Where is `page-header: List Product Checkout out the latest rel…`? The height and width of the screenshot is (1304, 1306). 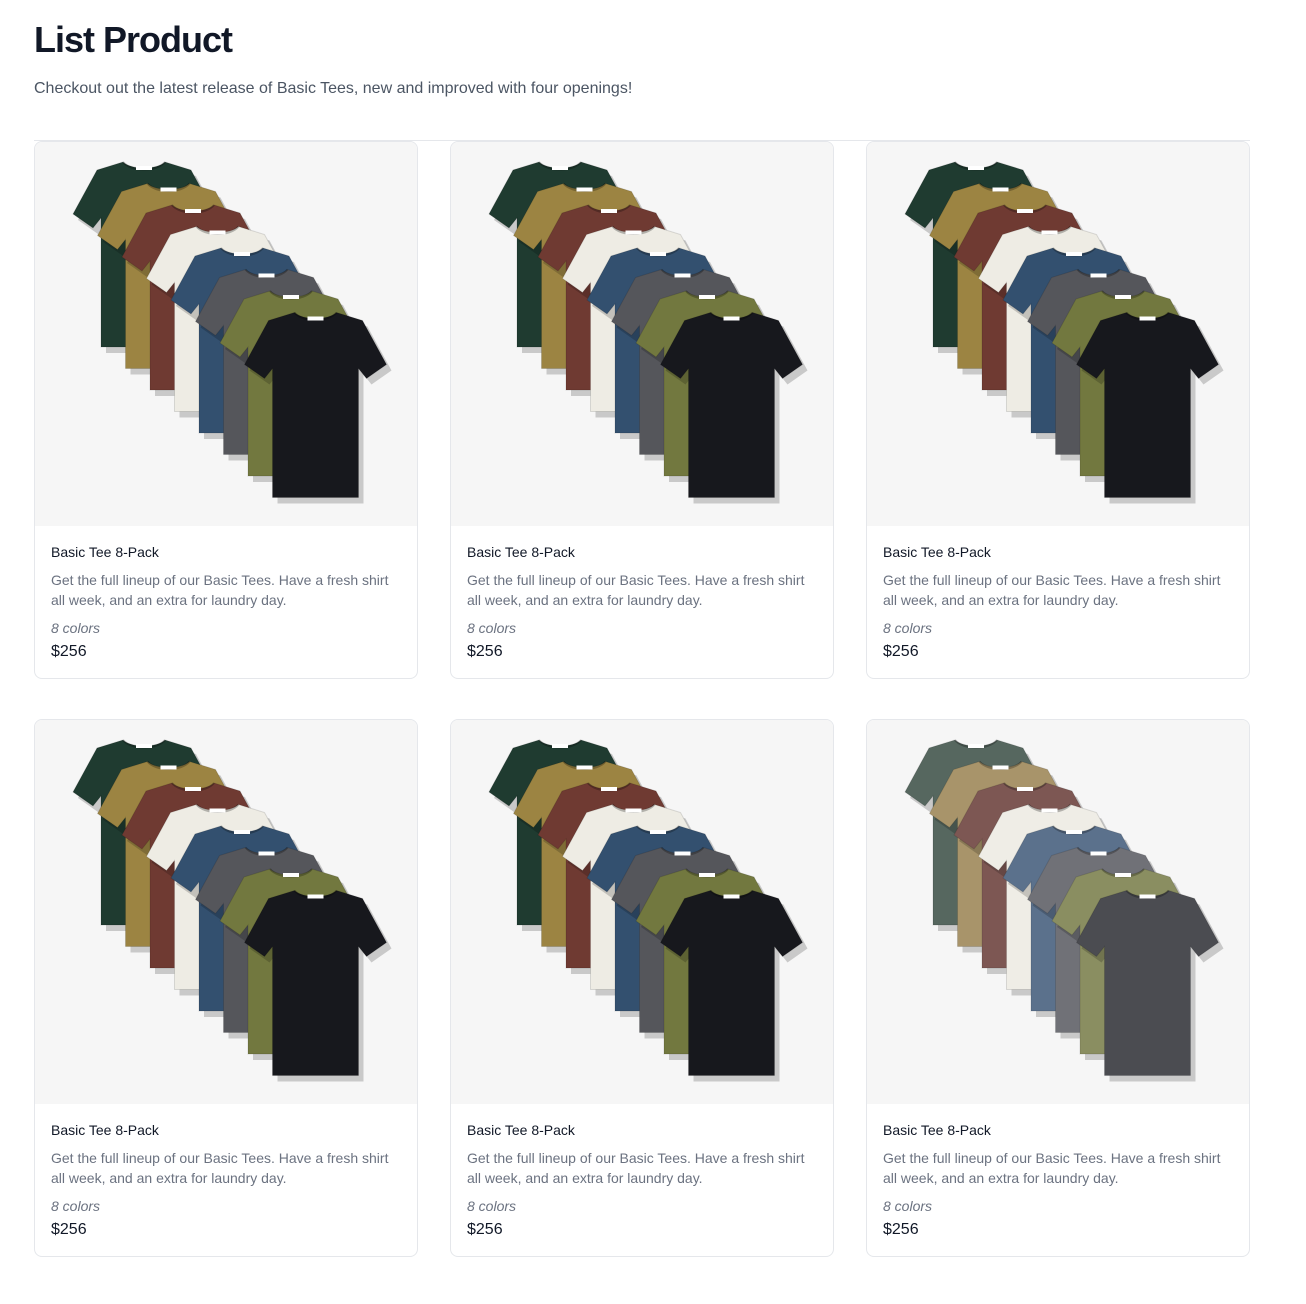
page-header: List Product Checkout out the latest rel… is located at coordinates (642, 59).